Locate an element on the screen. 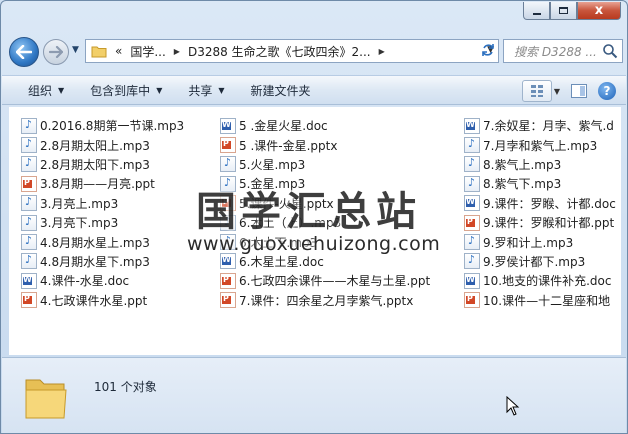 This screenshot has width=628, height=434. file-item: 4.课件-水星.doc is located at coordinates (102, 280).